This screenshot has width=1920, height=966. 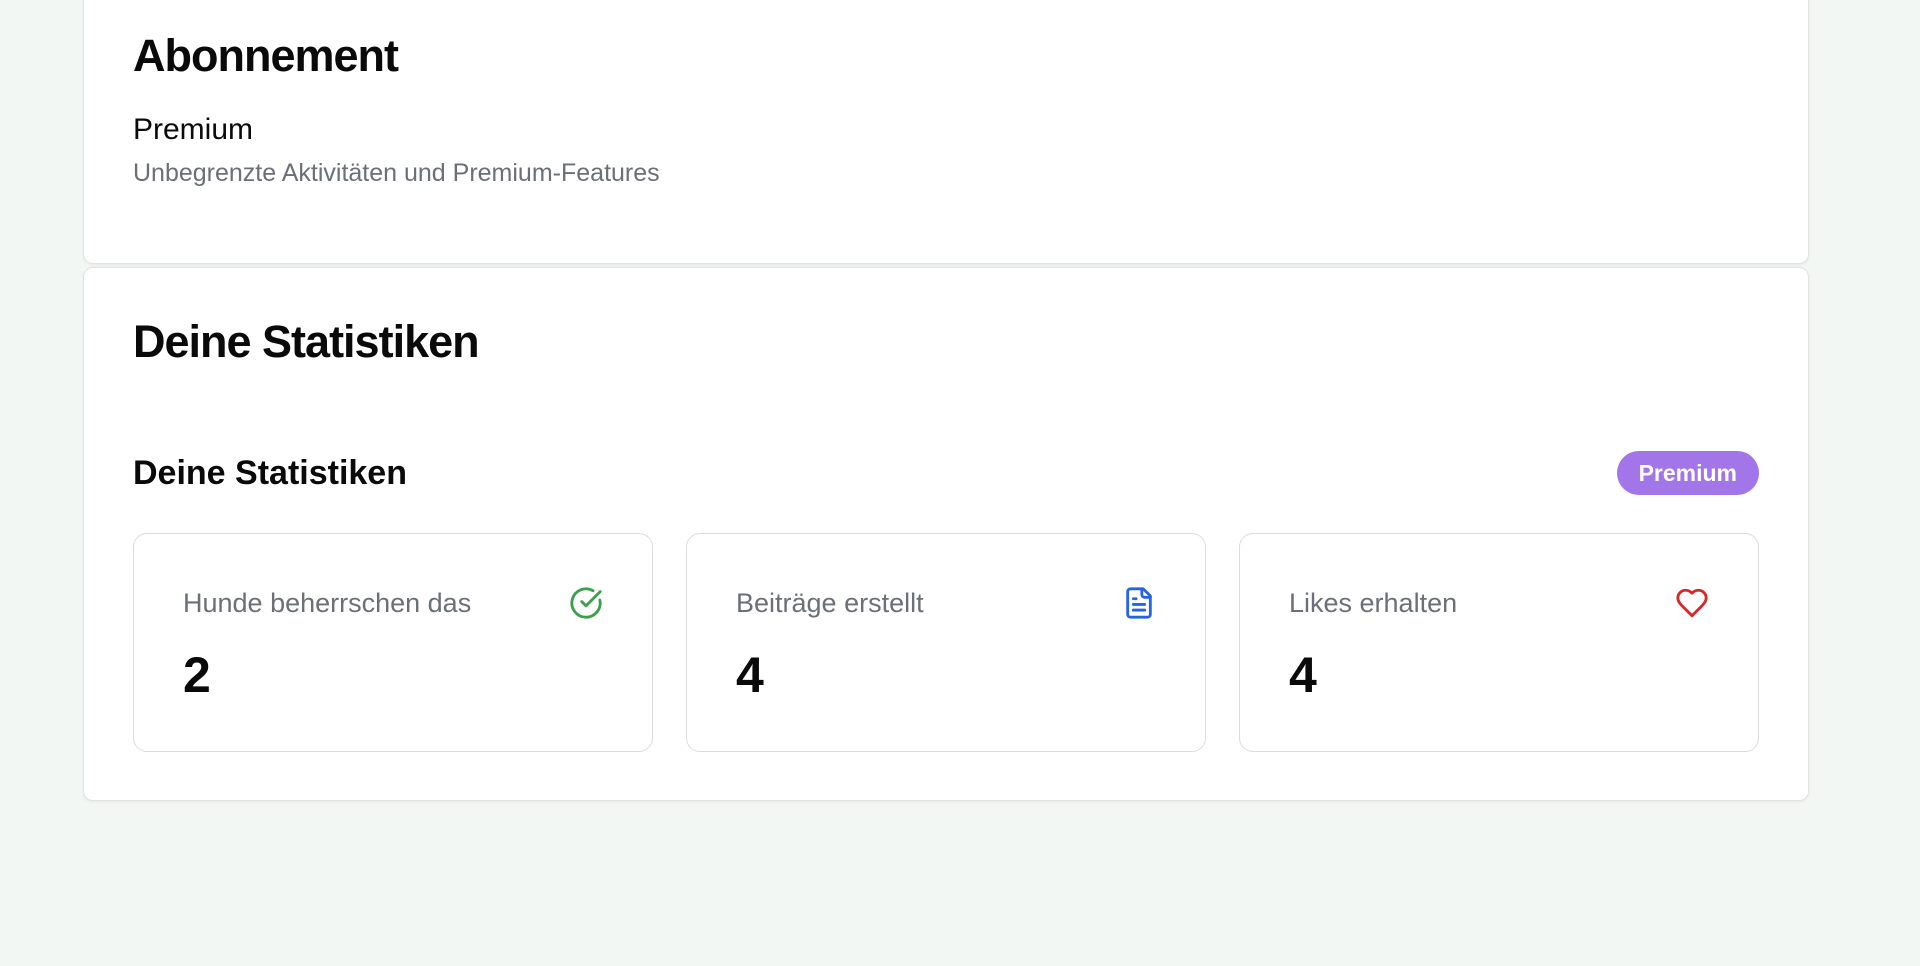 I want to click on stat-label: Likes erhalten, so click(x=1373, y=603).